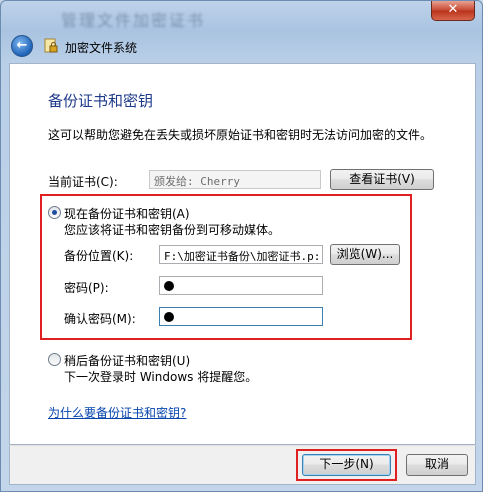 This screenshot has height=492, width=483. I want to click on confirm-password-input, so click(241, 316).